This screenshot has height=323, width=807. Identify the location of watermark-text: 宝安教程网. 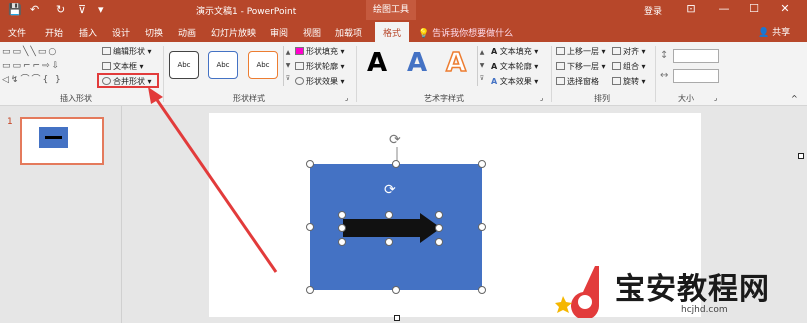
(692, 289).